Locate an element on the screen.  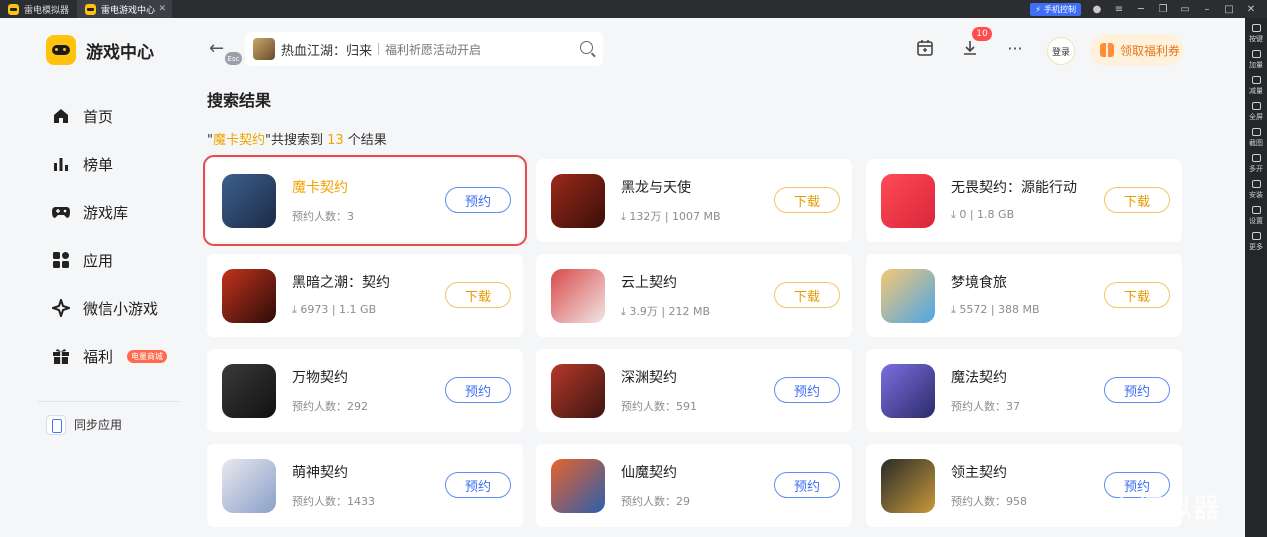
app-card: 梦境食旅 ⤓ 5572 | 388 MB 下载 is located at coordinates (1024, 295).